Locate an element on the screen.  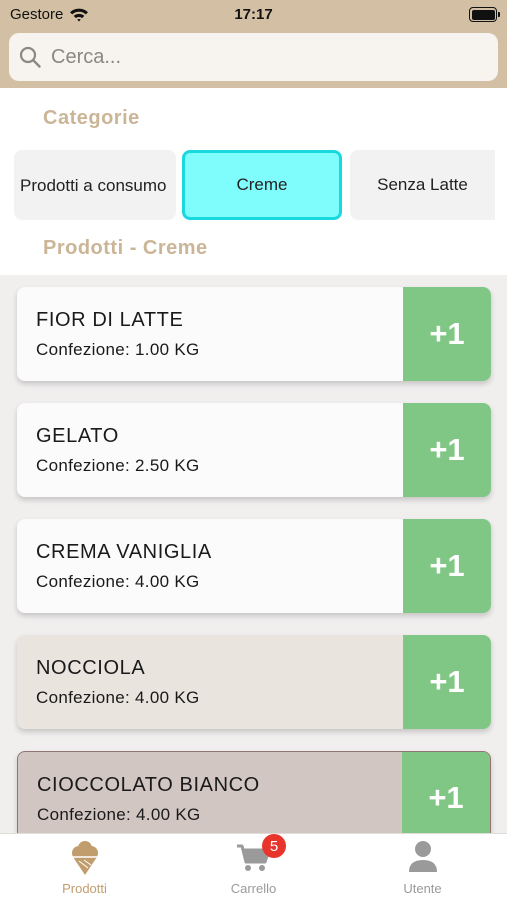
product-name: CREMA VANIGLIA is located at coordinates (124, 552).